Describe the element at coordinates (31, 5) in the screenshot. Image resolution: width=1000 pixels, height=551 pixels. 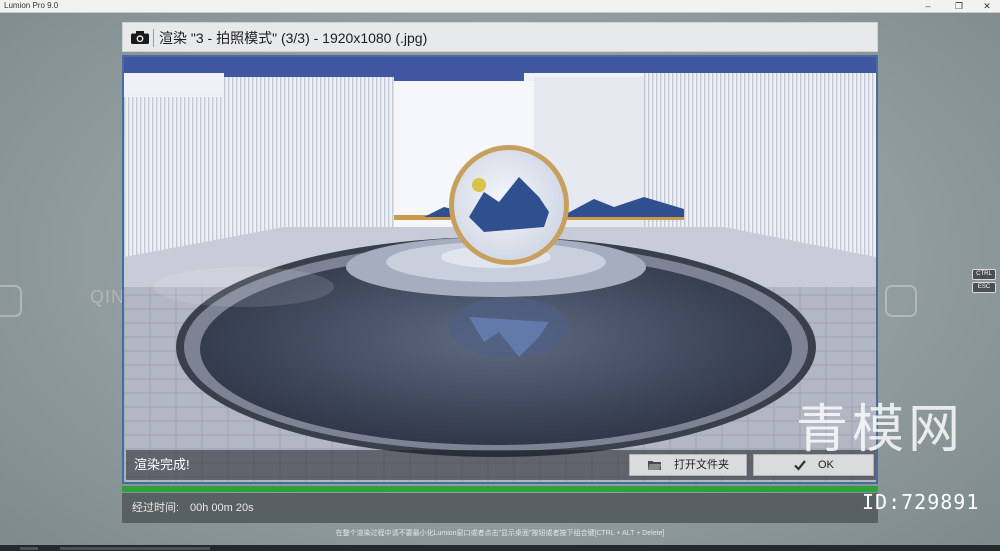
I see `window-title: Lumion Pro 9.0` at that location.